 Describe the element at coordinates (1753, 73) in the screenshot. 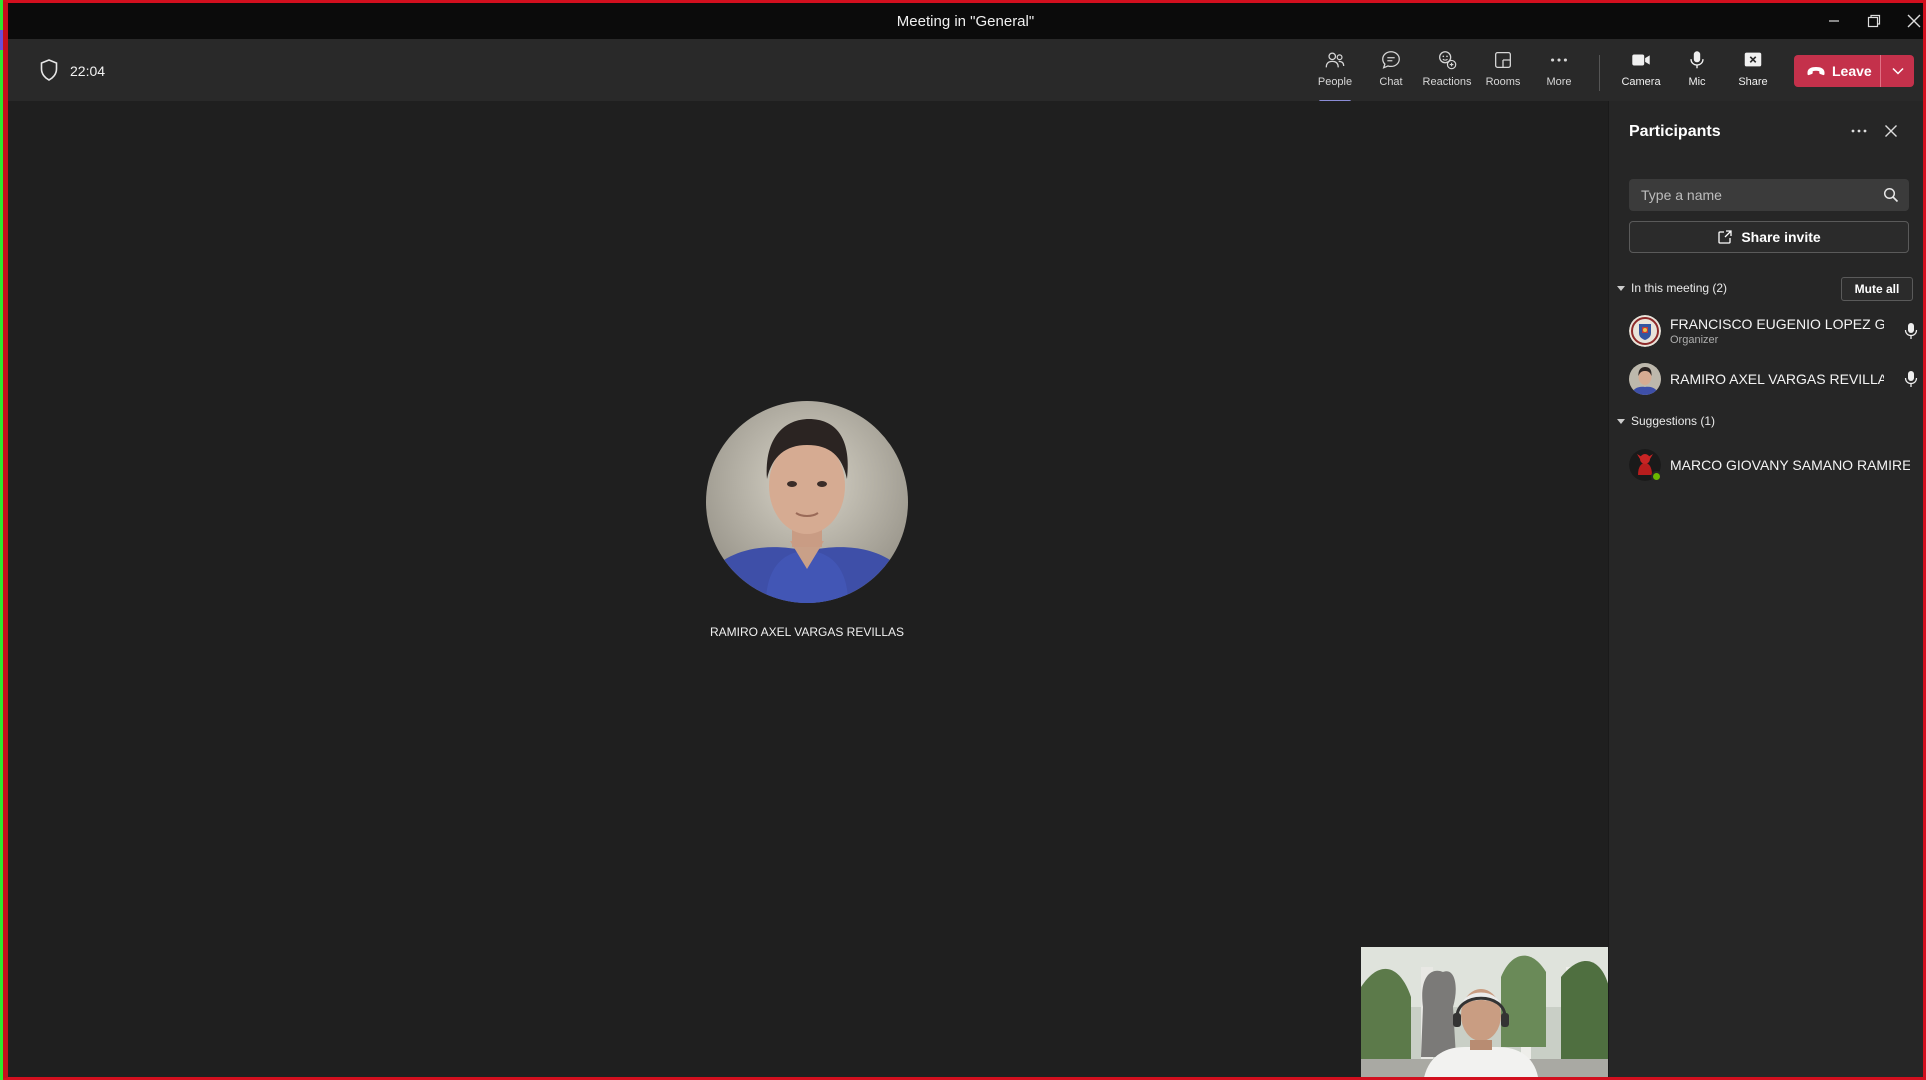

I see `share-tray-button: Share` at that location.